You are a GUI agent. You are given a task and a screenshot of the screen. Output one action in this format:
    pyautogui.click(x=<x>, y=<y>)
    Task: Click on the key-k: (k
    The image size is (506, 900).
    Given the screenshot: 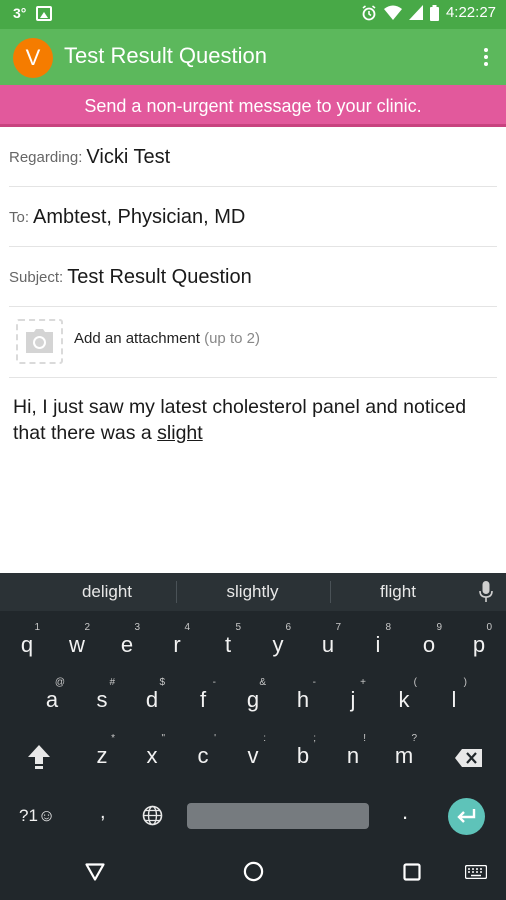 What is the action you would take?
    pyautogui.click(x=404, y=698)
    